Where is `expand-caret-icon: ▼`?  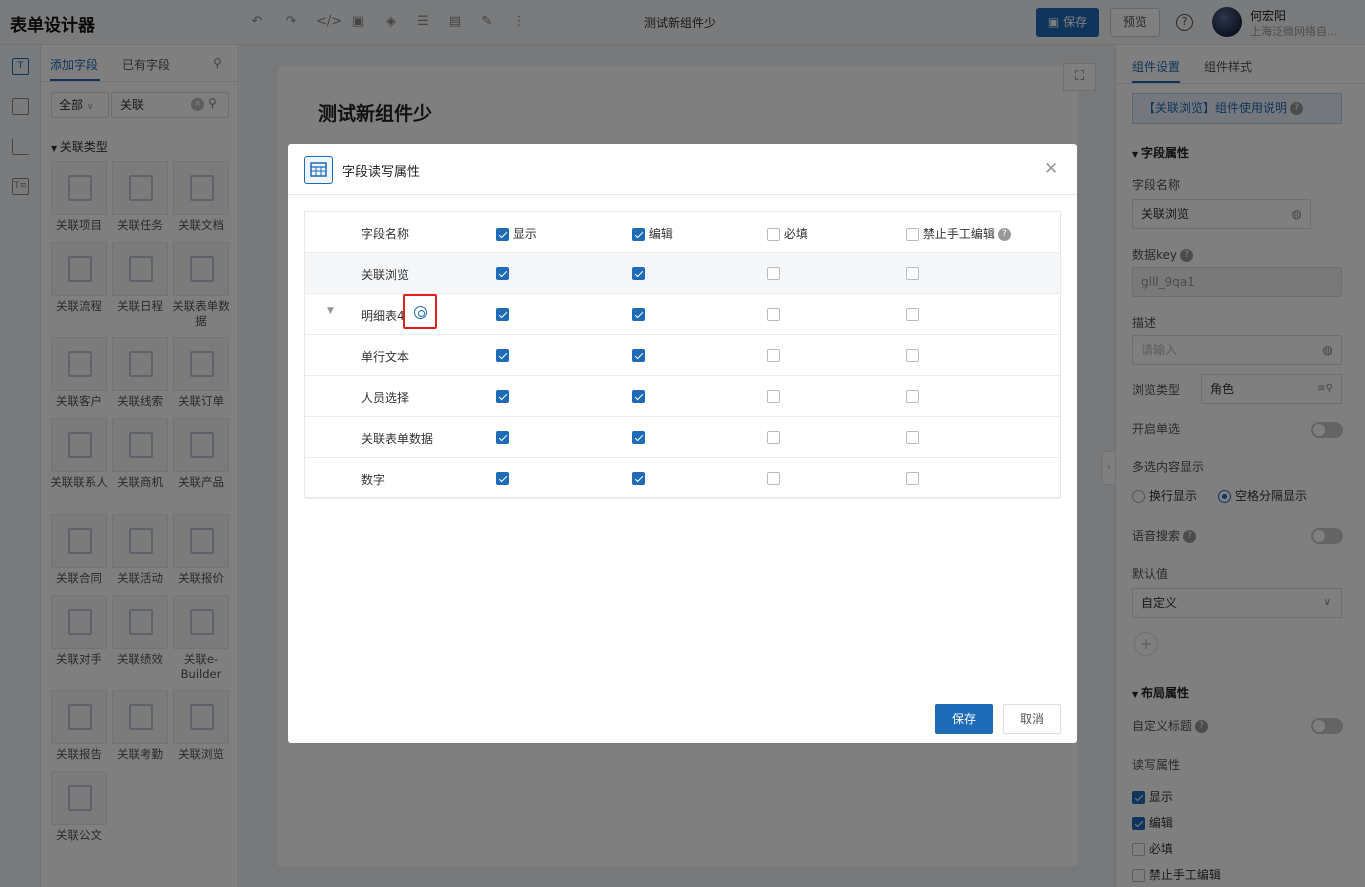 expand-caret-icon: ▼ is located at coordinates (330, 311).